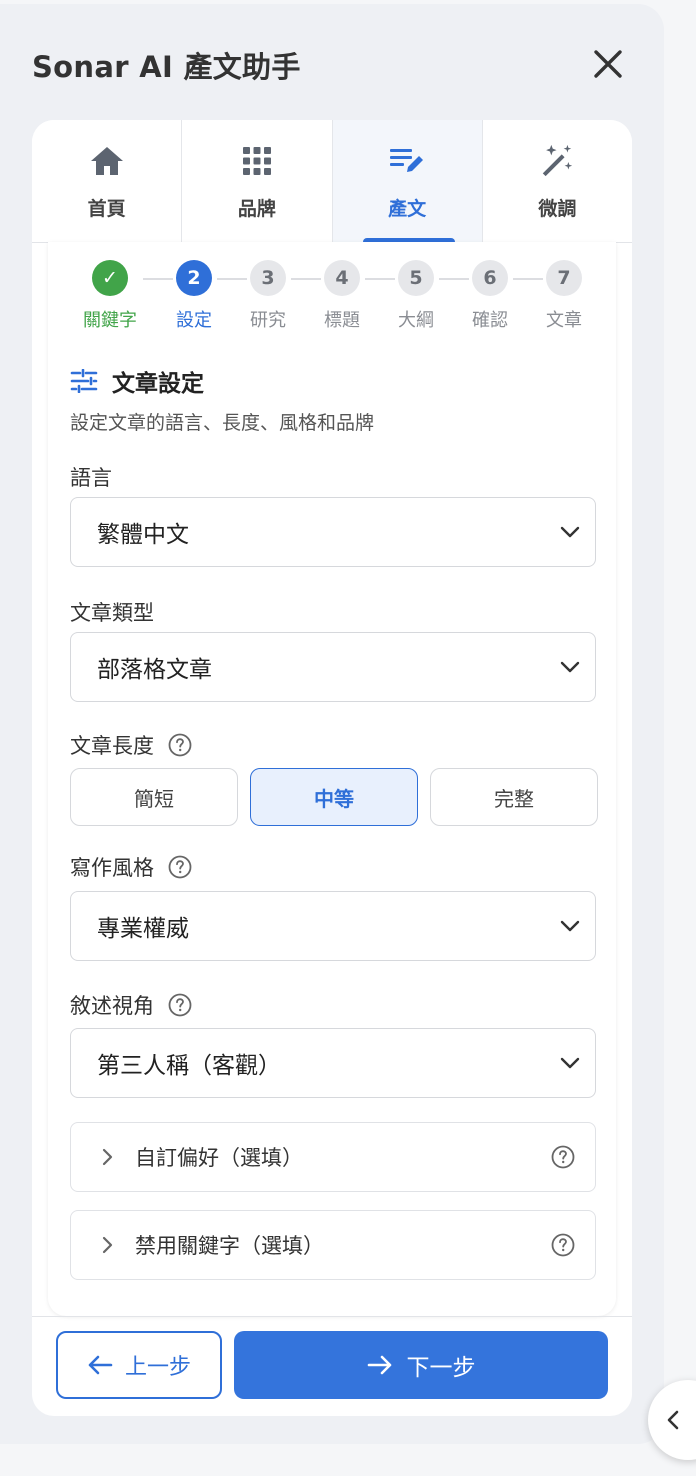 This screenshot has height=1476, width=696. I want to click on writing-style-select: 專業權威, so click(333, 926).